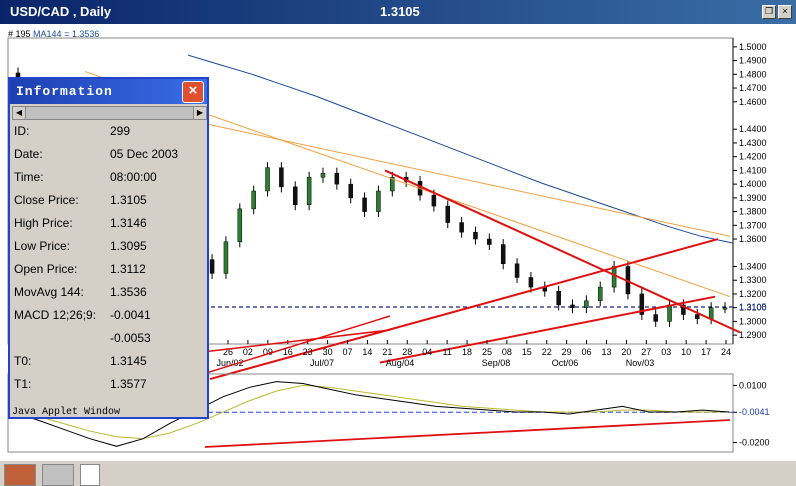  Describe the element at coordinates (19, 113) in the screenshot. I see `scroll-left-icon: ◀` at that location.